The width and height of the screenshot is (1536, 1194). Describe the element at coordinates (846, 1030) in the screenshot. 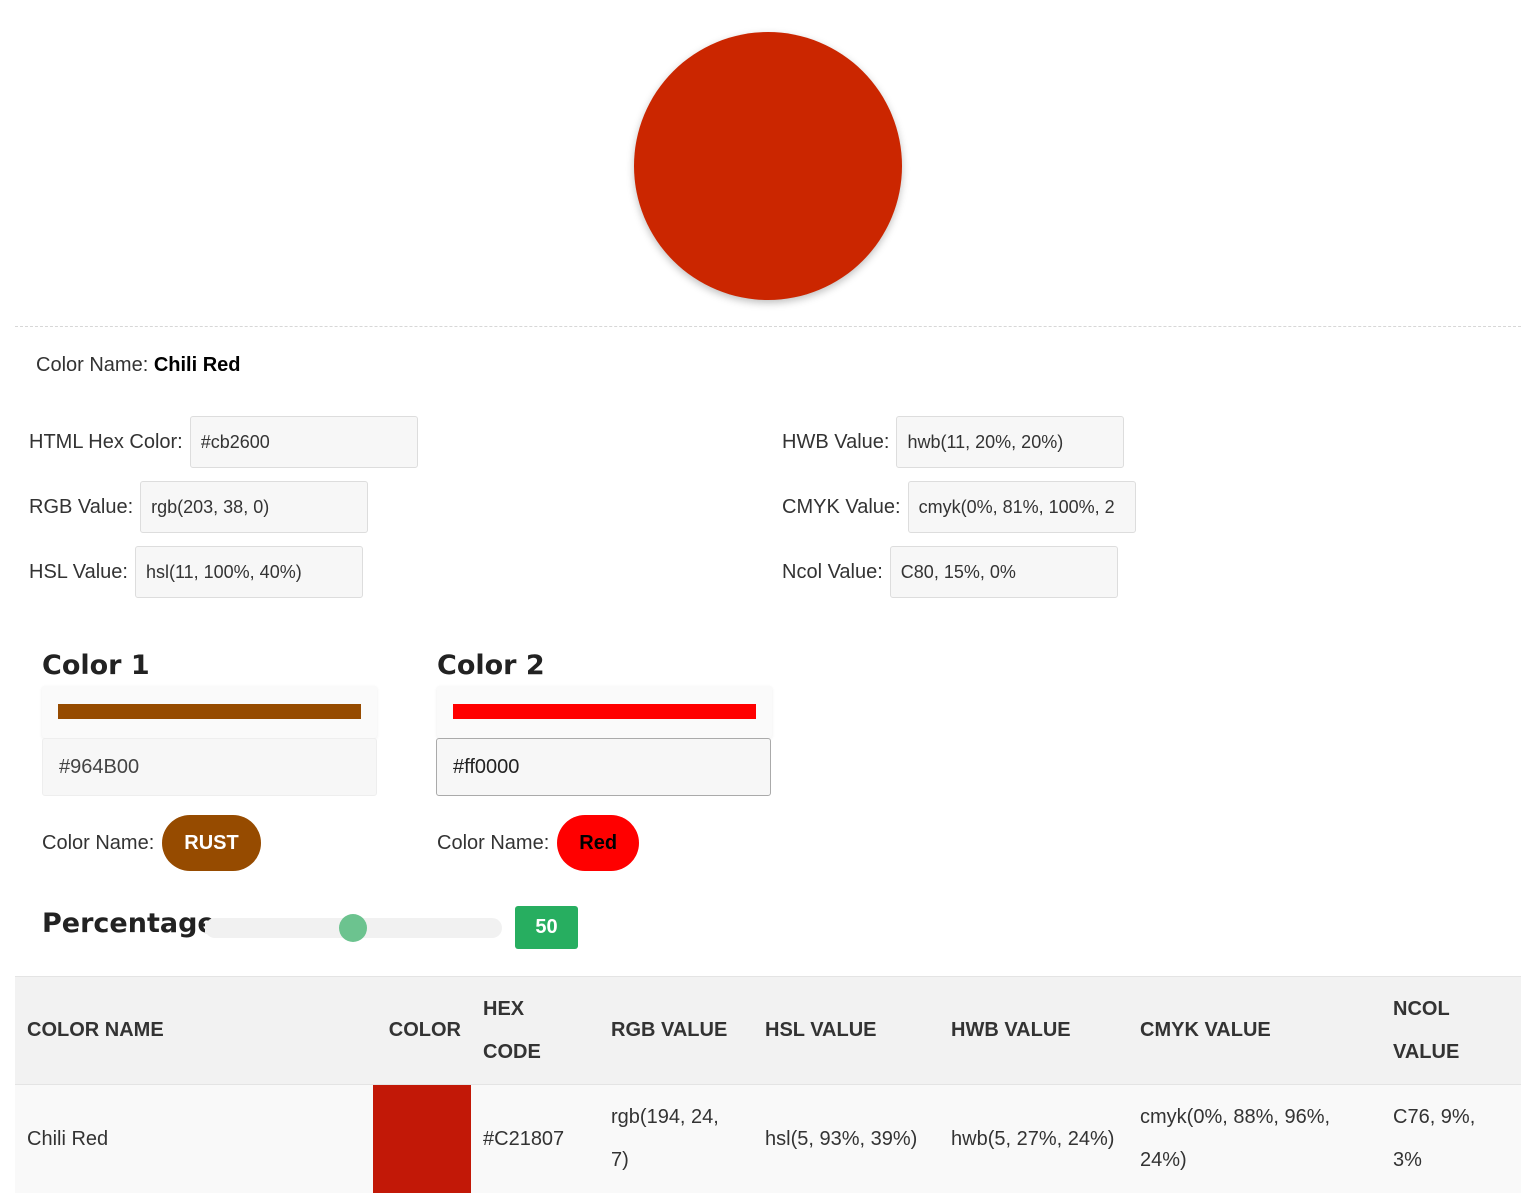

I see `th-hsl-value: HSL VALUE` at that location.